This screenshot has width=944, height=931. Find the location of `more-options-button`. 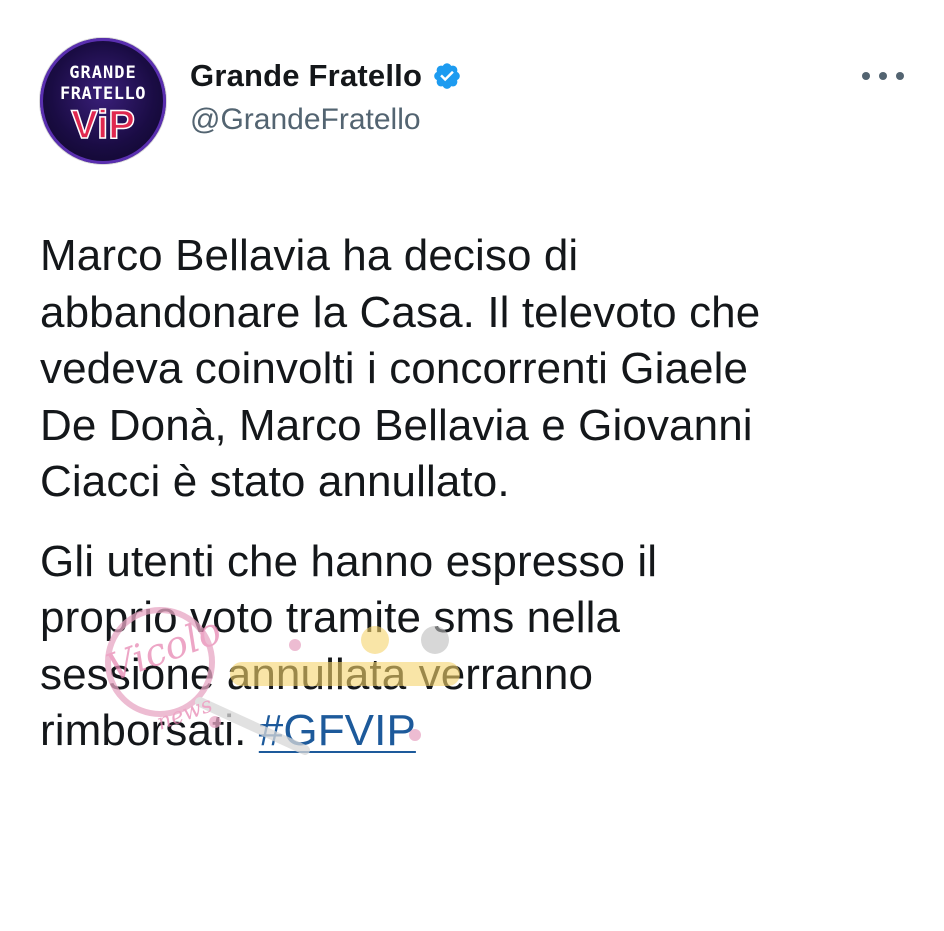

more-options-button is located at coordinates (883, 76).